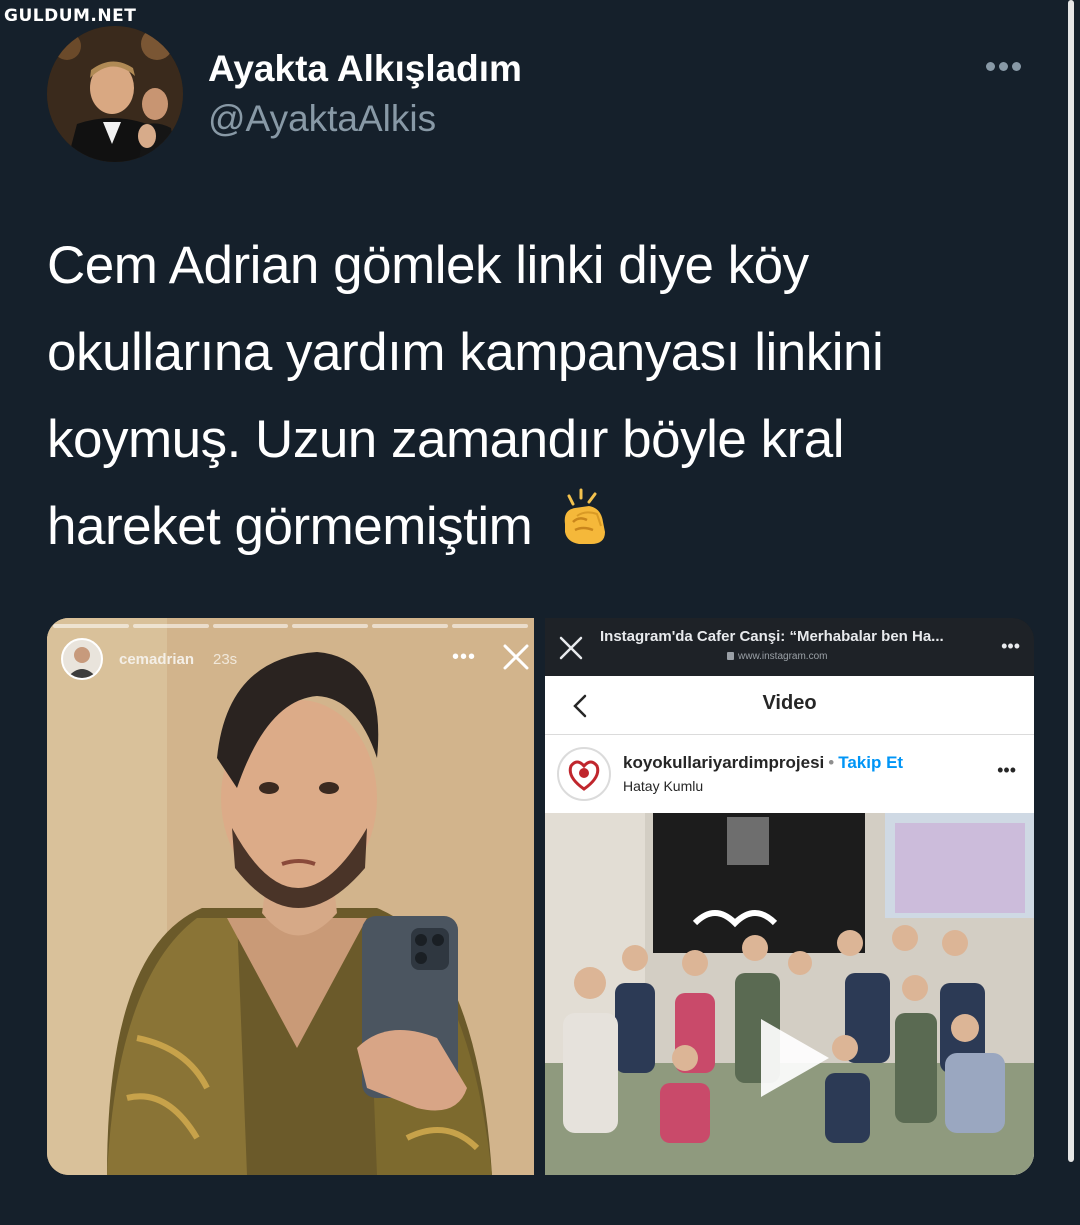  I want to click on instagram-nav: Video, so click(789, 705).